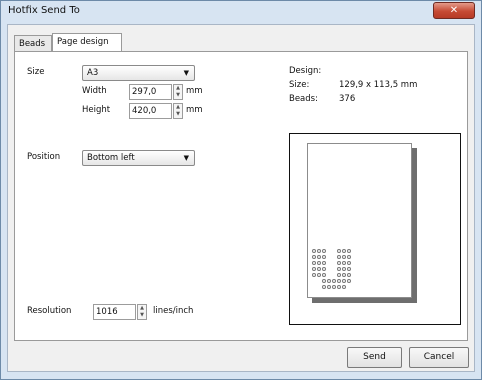 Image resolution: width=482 pixels, height=380 pixels. What do you see at coordinates (94, 91) in the screenshot?
I see `width-label: Width` at bounding box center [94, 91].